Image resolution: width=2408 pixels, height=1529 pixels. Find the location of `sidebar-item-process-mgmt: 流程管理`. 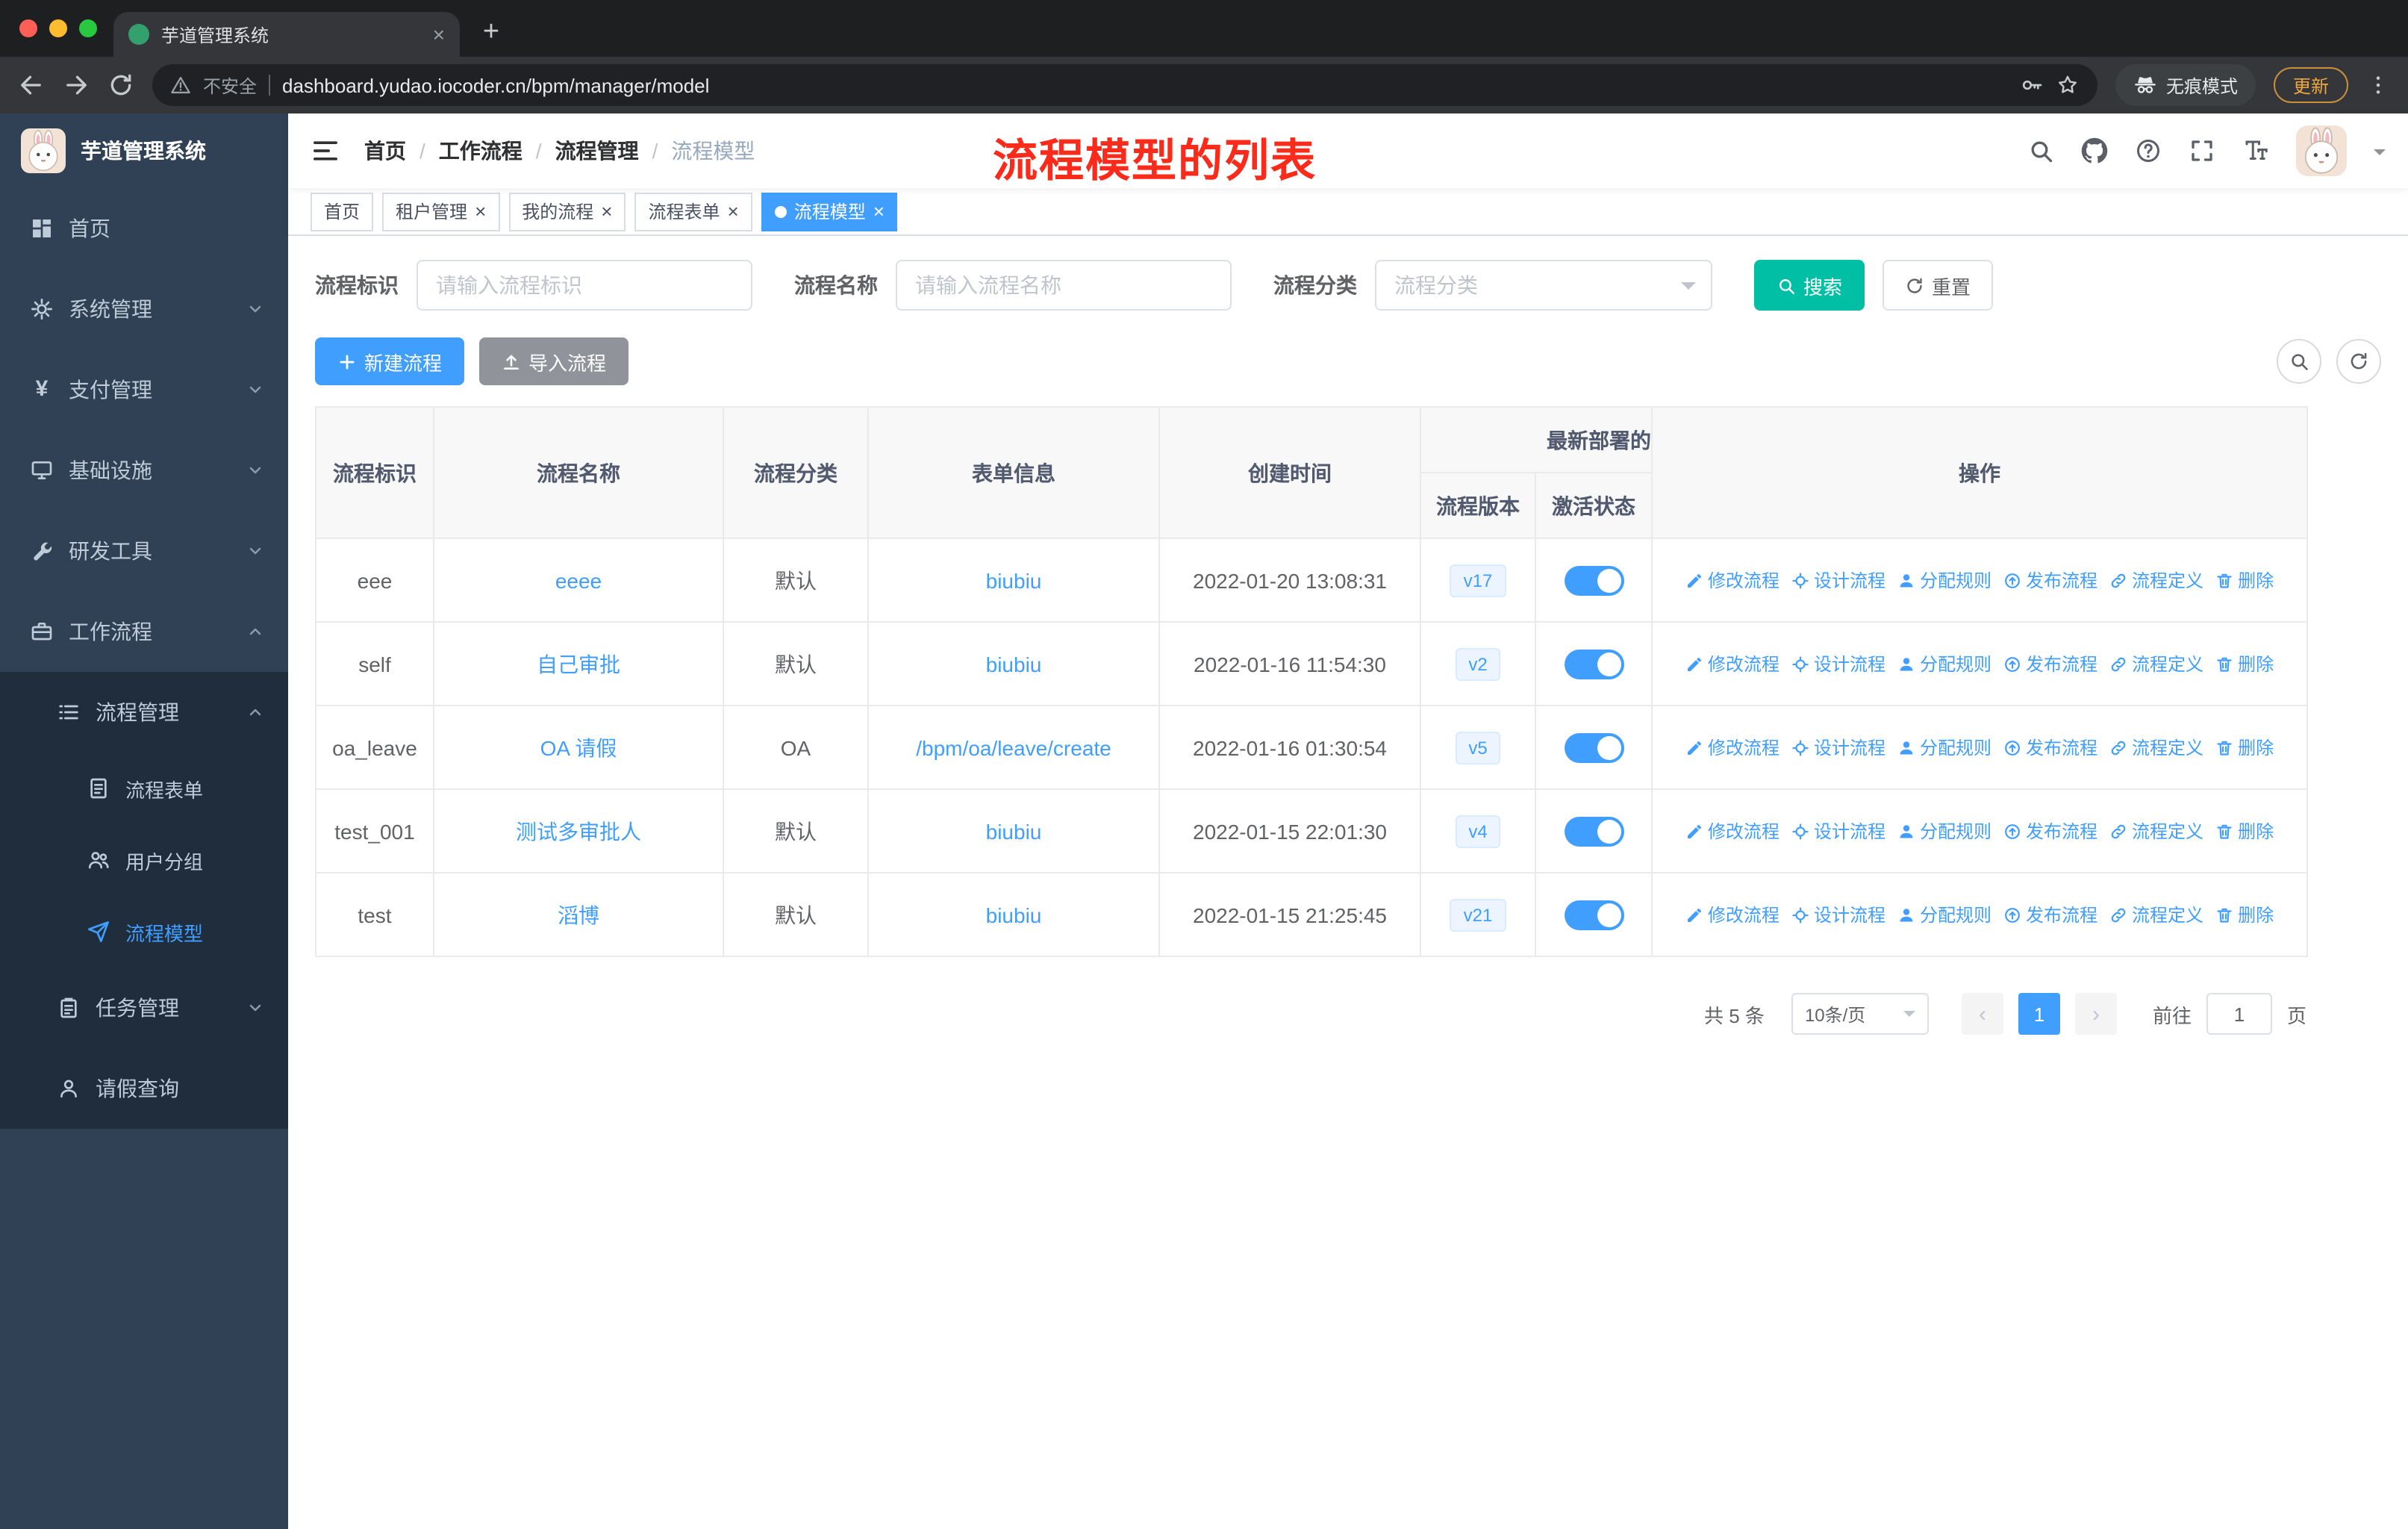

sidebar-item-process-mgmt: 流程管理 is located at coordinates (144, 712).